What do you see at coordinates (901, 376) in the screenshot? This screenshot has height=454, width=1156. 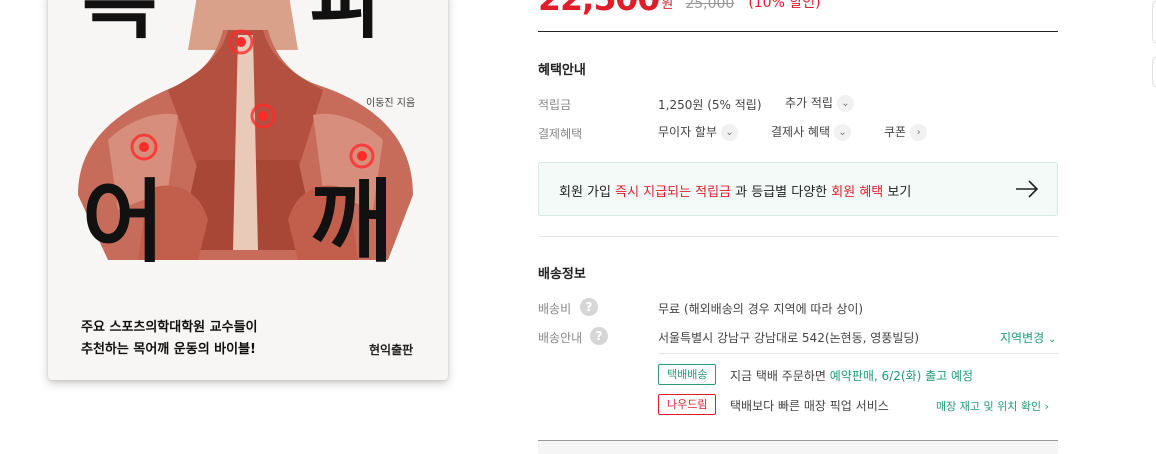 I see `parcel-release-date: 예약판매, 6/2(화) 출고 예정` at bounding box center [901, 376].